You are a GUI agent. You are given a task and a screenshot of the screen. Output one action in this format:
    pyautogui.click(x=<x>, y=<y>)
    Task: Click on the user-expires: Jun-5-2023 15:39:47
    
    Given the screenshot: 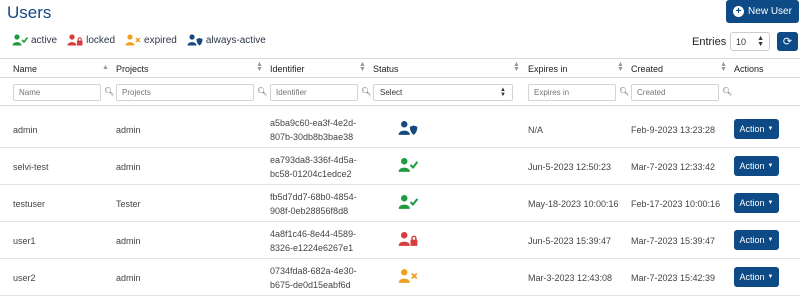 What is the action you would take?
    pyautogui.click(x=570, y=241)
    